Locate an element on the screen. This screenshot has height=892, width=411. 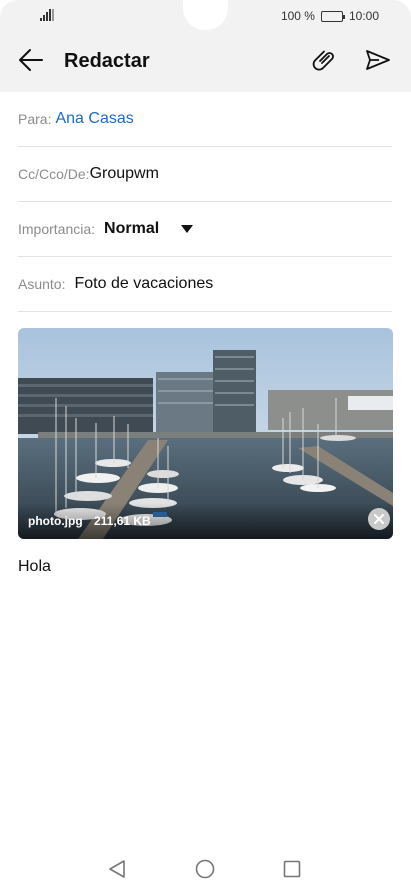
to-field: Para: Ana Casas is located at coordinates (205, 119).